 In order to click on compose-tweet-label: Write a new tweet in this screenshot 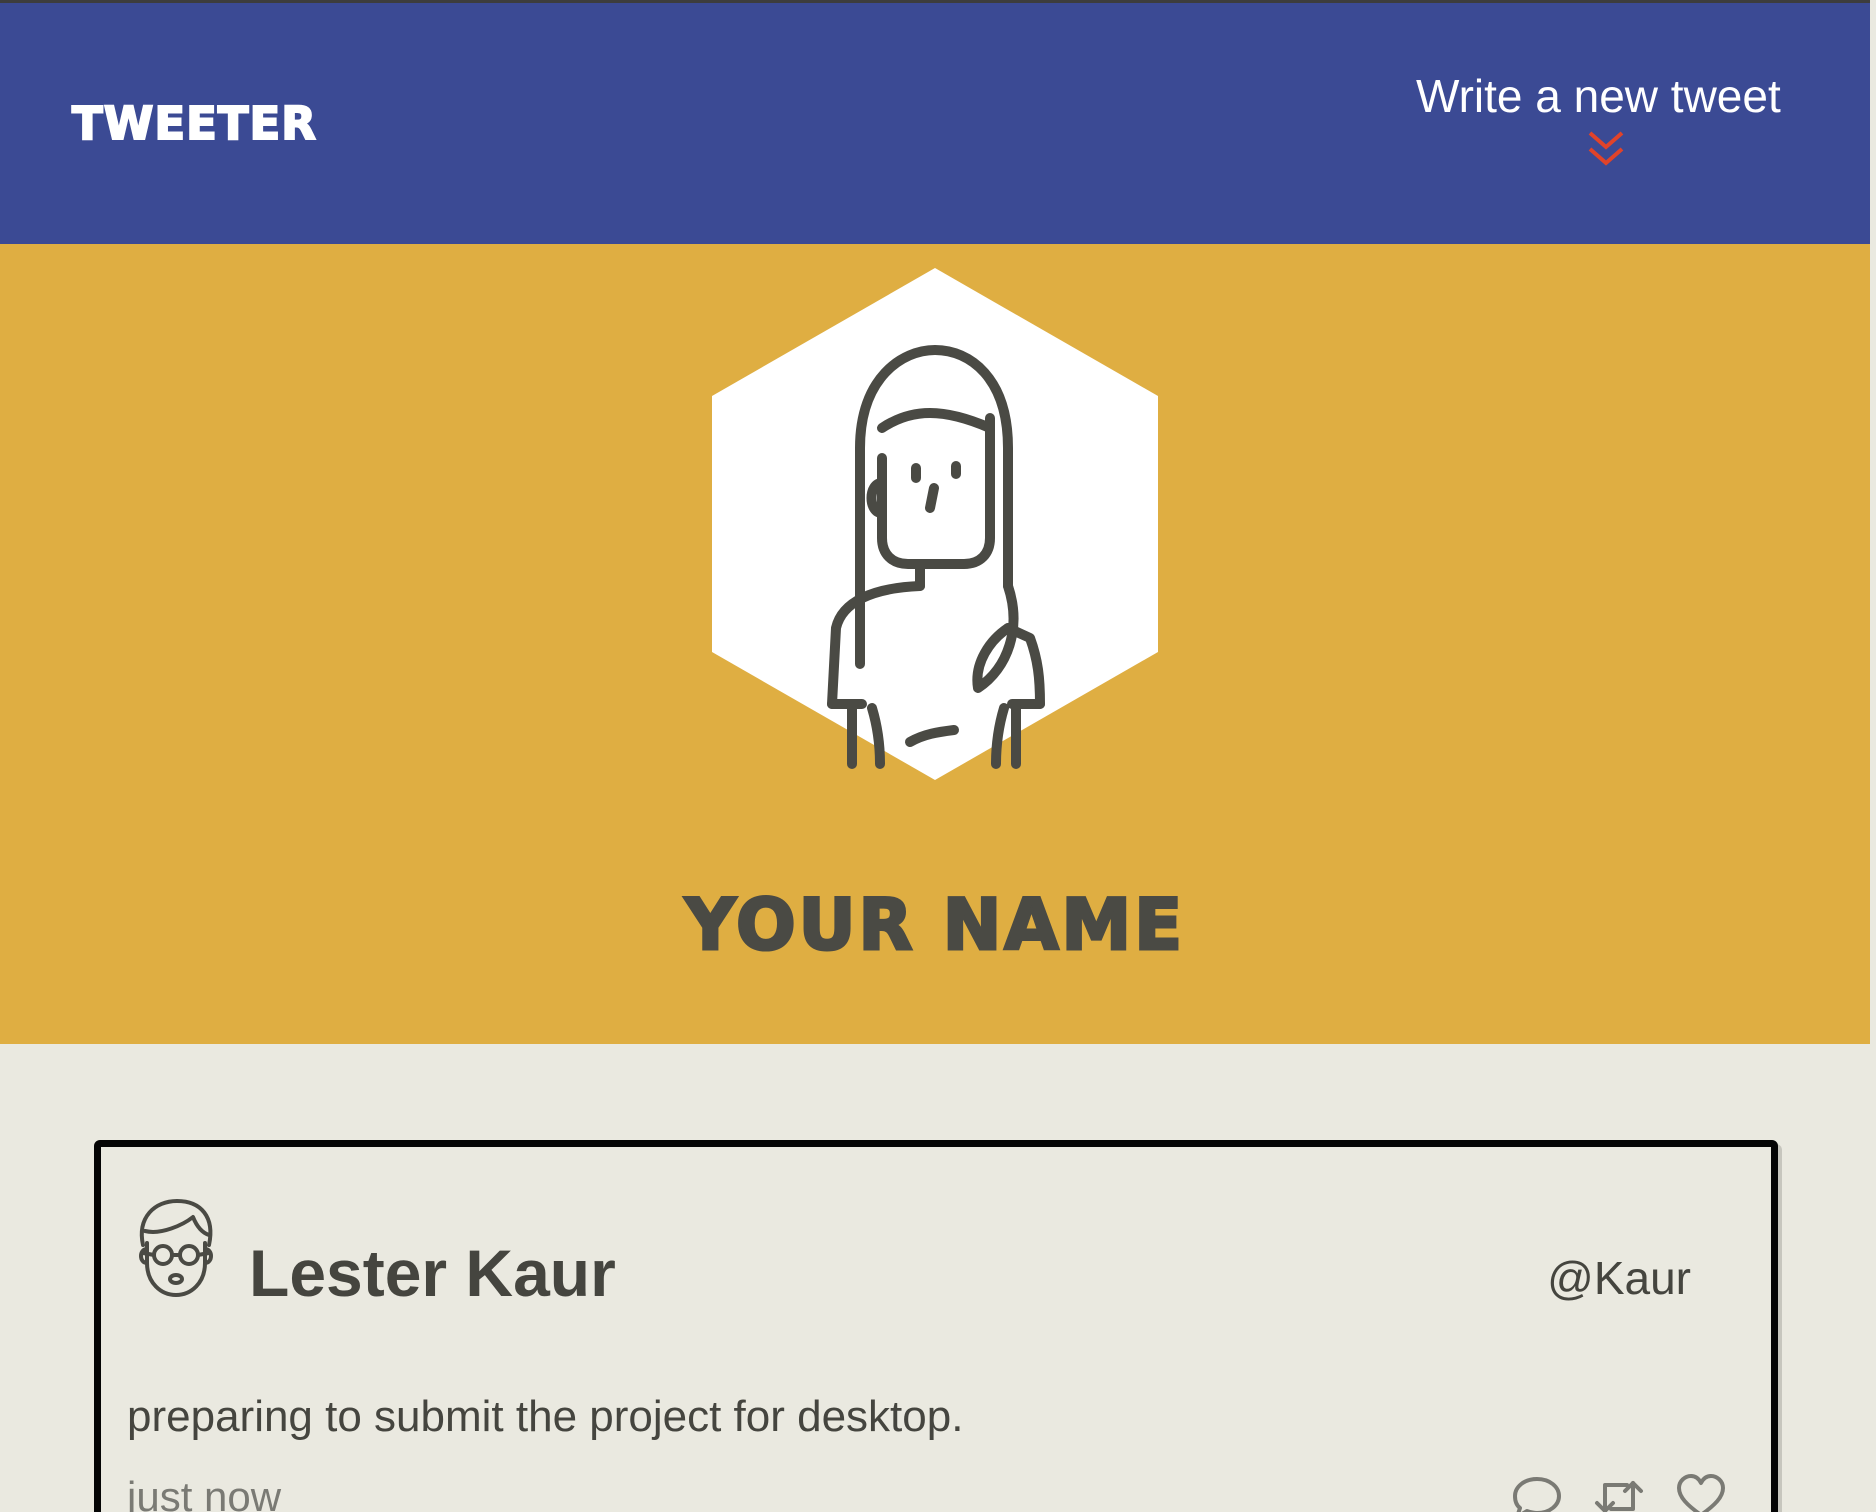, I will do `click(1598, 96)`.